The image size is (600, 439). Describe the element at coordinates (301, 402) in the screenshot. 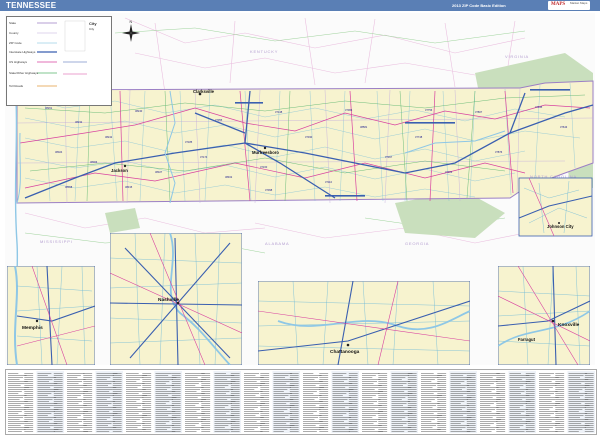

I see `zip-index-columns` at that location.